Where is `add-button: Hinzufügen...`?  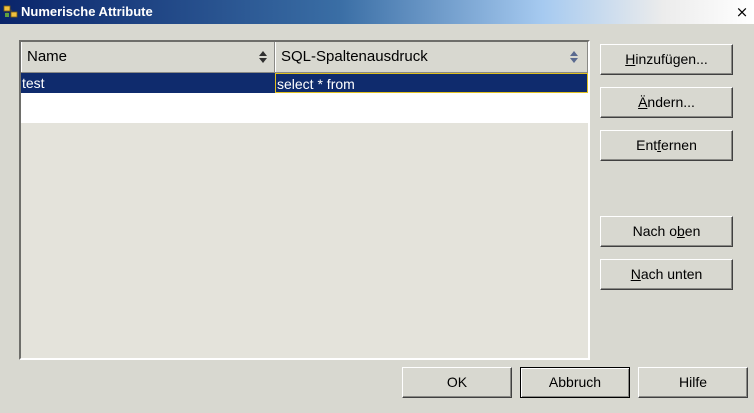
add-button: Hinzufügen... is located at coordinates (666, 59).